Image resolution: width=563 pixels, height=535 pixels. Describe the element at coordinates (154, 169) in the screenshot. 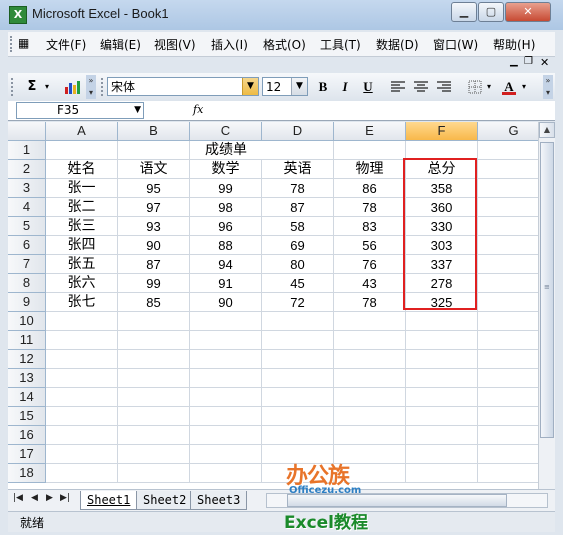

I see `cell-b2: 语文` at that location.